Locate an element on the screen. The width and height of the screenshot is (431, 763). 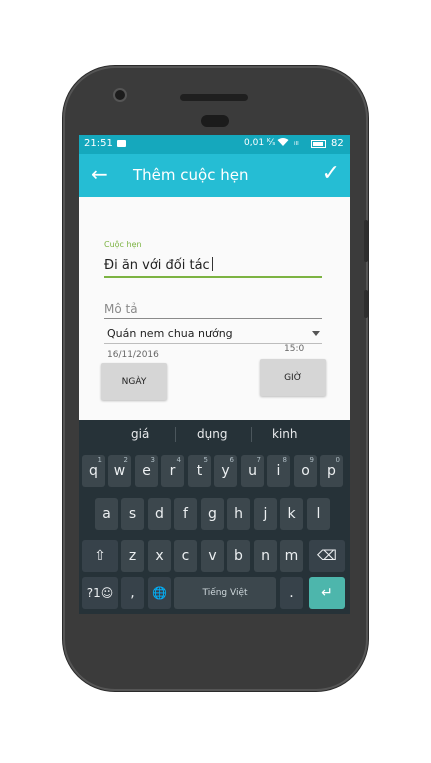
key-label: i is located at coordinates (278, 471).